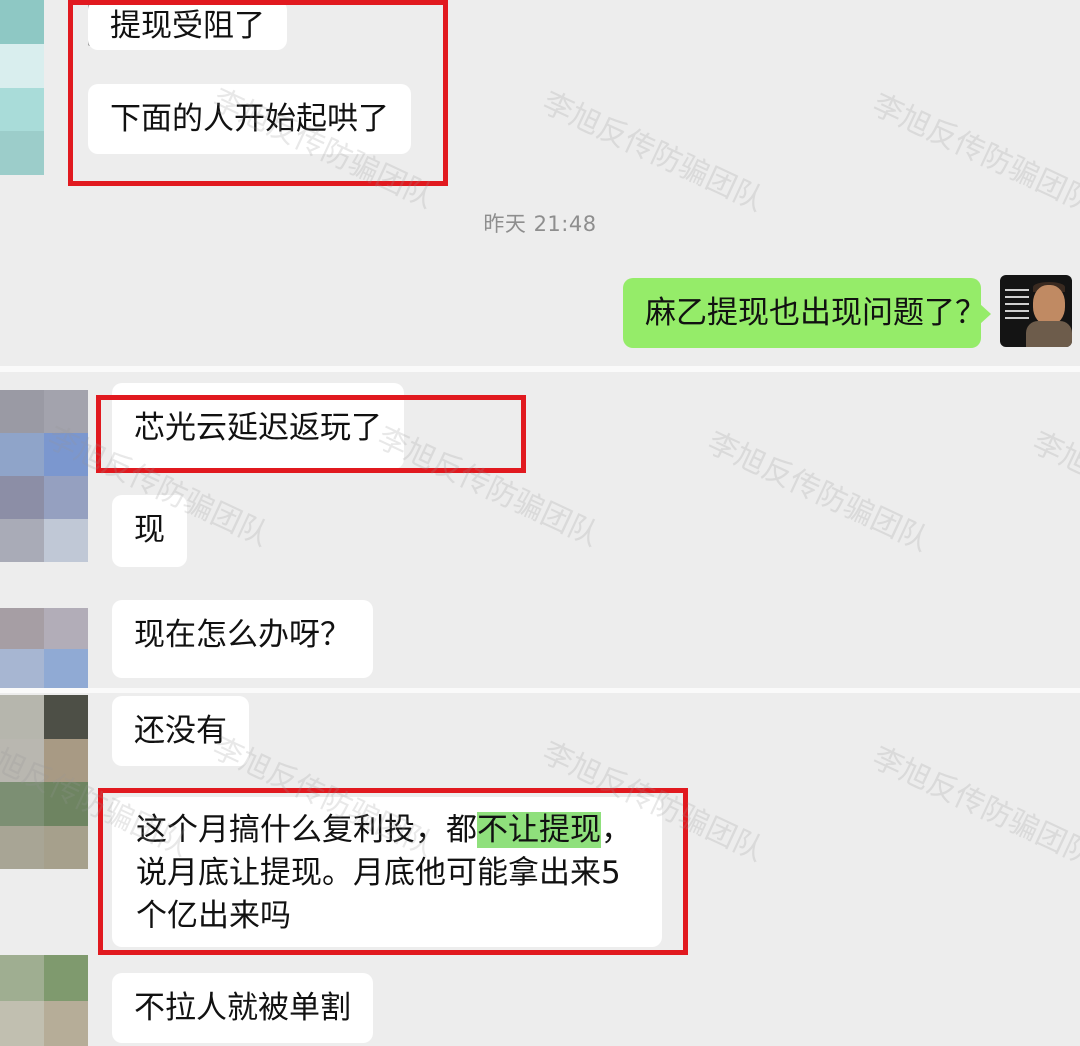 Image resolution: width=1080 pixels, height=1046 pixels. What do you see at coordinates (540, 224) in the screenshot?
I see `timestamp: 昨天 21:48` at bounding box center [540, 224].